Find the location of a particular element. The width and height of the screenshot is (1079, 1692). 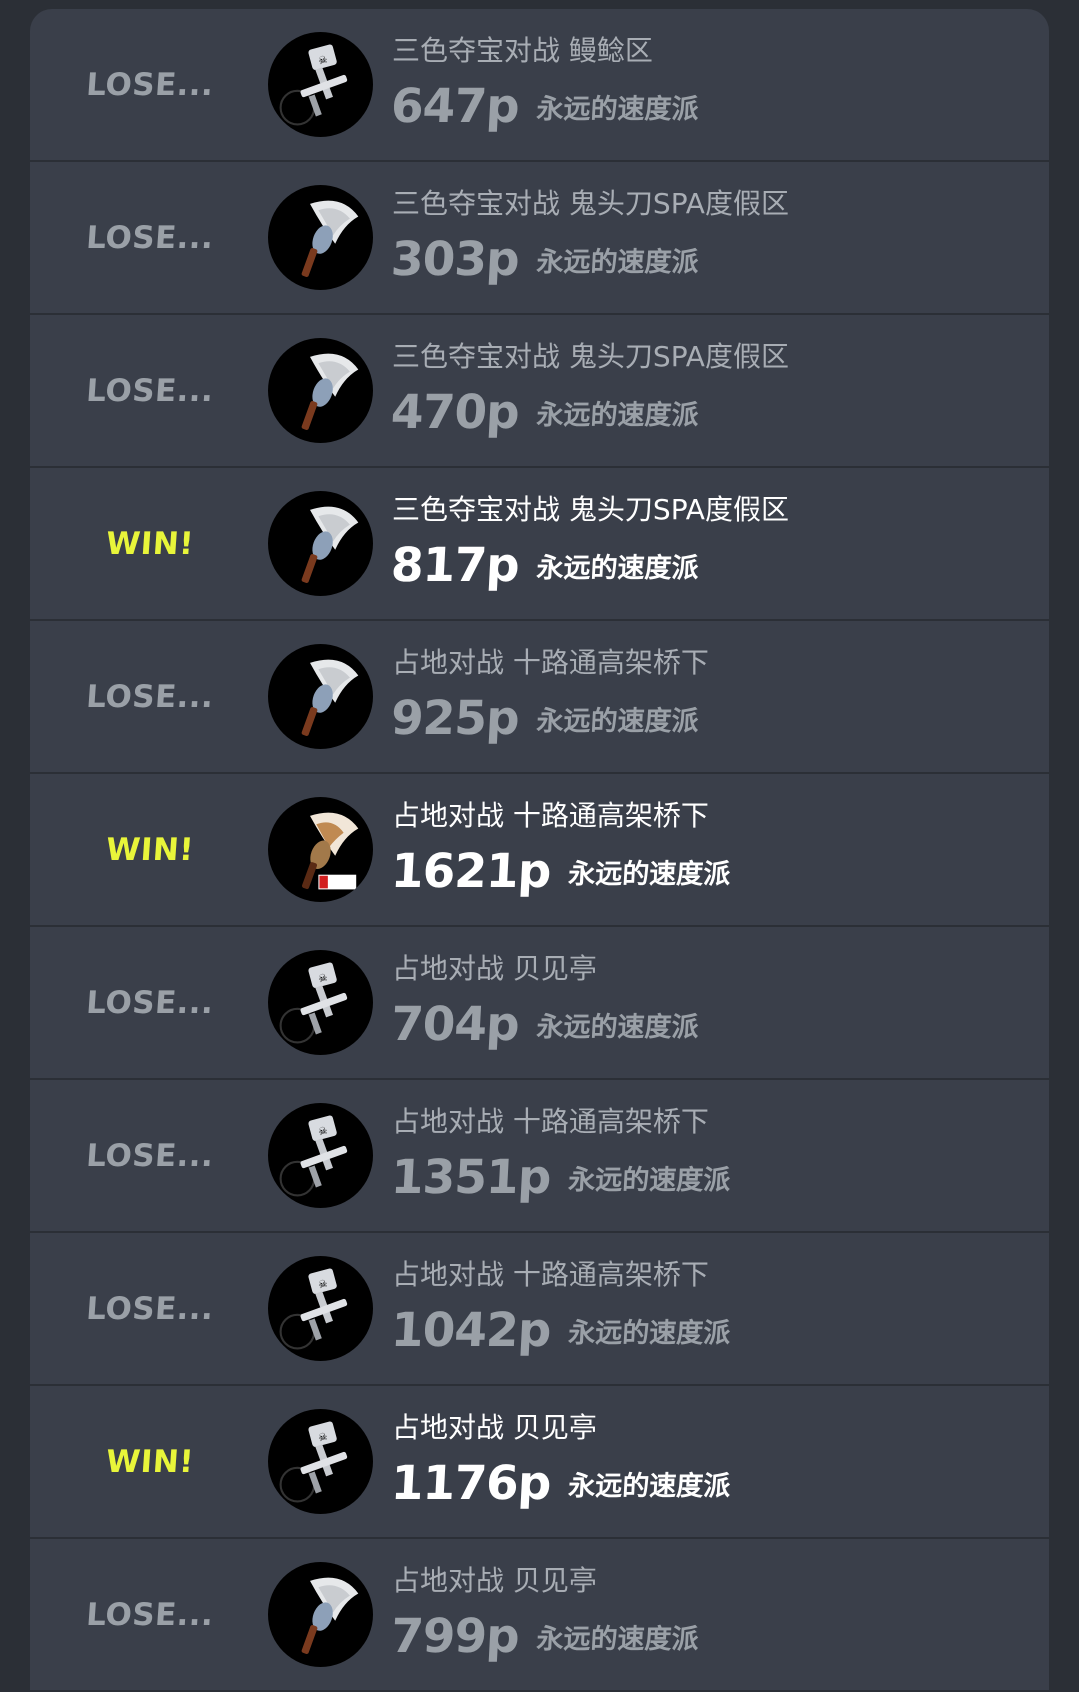

points-line: 303p 永远的速度派 is located at coordinates (545, 259).